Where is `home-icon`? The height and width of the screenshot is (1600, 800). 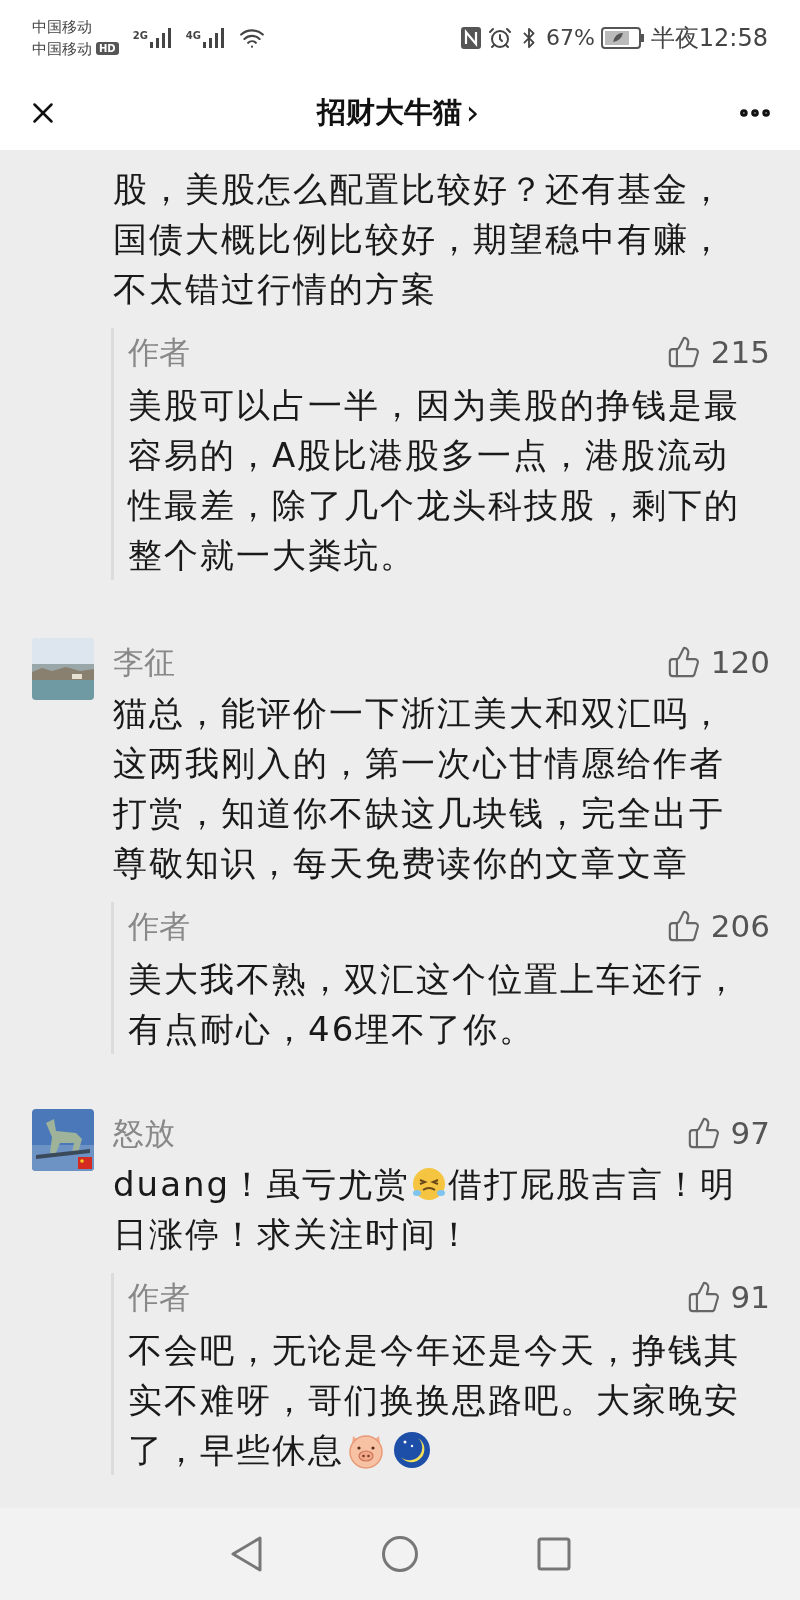
home-icon is located at coordinates (400, 1554).